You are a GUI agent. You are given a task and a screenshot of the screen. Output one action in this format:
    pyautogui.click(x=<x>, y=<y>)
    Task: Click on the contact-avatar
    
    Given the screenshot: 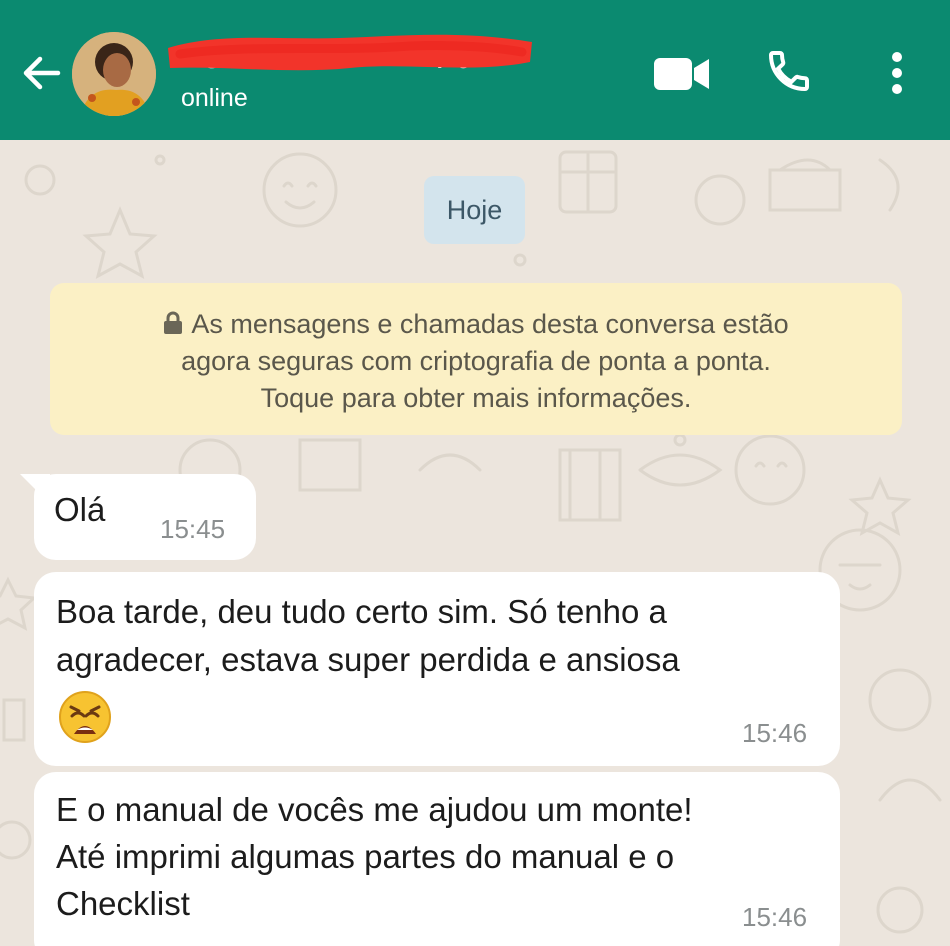 What is the action you would take?
    pyautogui.click(x=114, y=74)
    